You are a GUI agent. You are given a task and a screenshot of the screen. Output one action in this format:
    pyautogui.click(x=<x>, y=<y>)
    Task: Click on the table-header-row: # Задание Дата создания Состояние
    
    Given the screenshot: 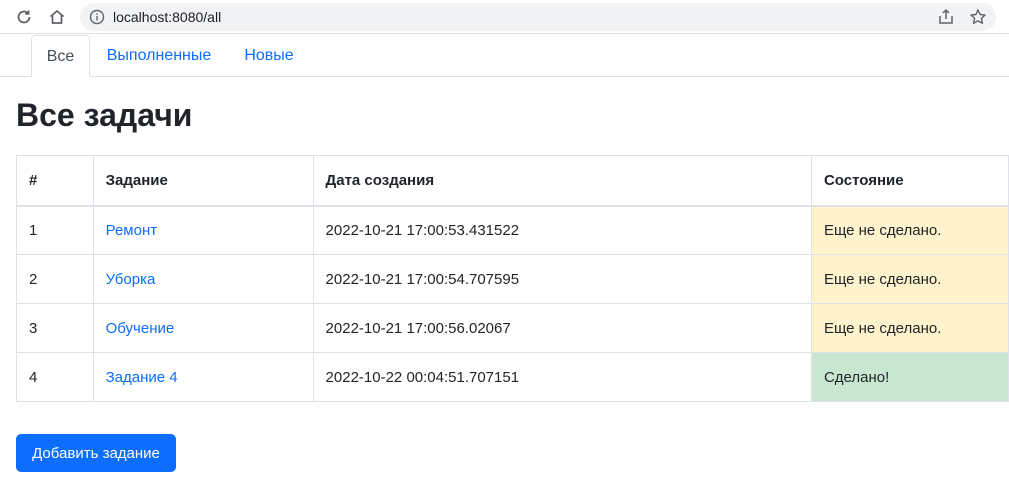 What is the action you would take?
    pyautogui.click(x=512, y=181)
    